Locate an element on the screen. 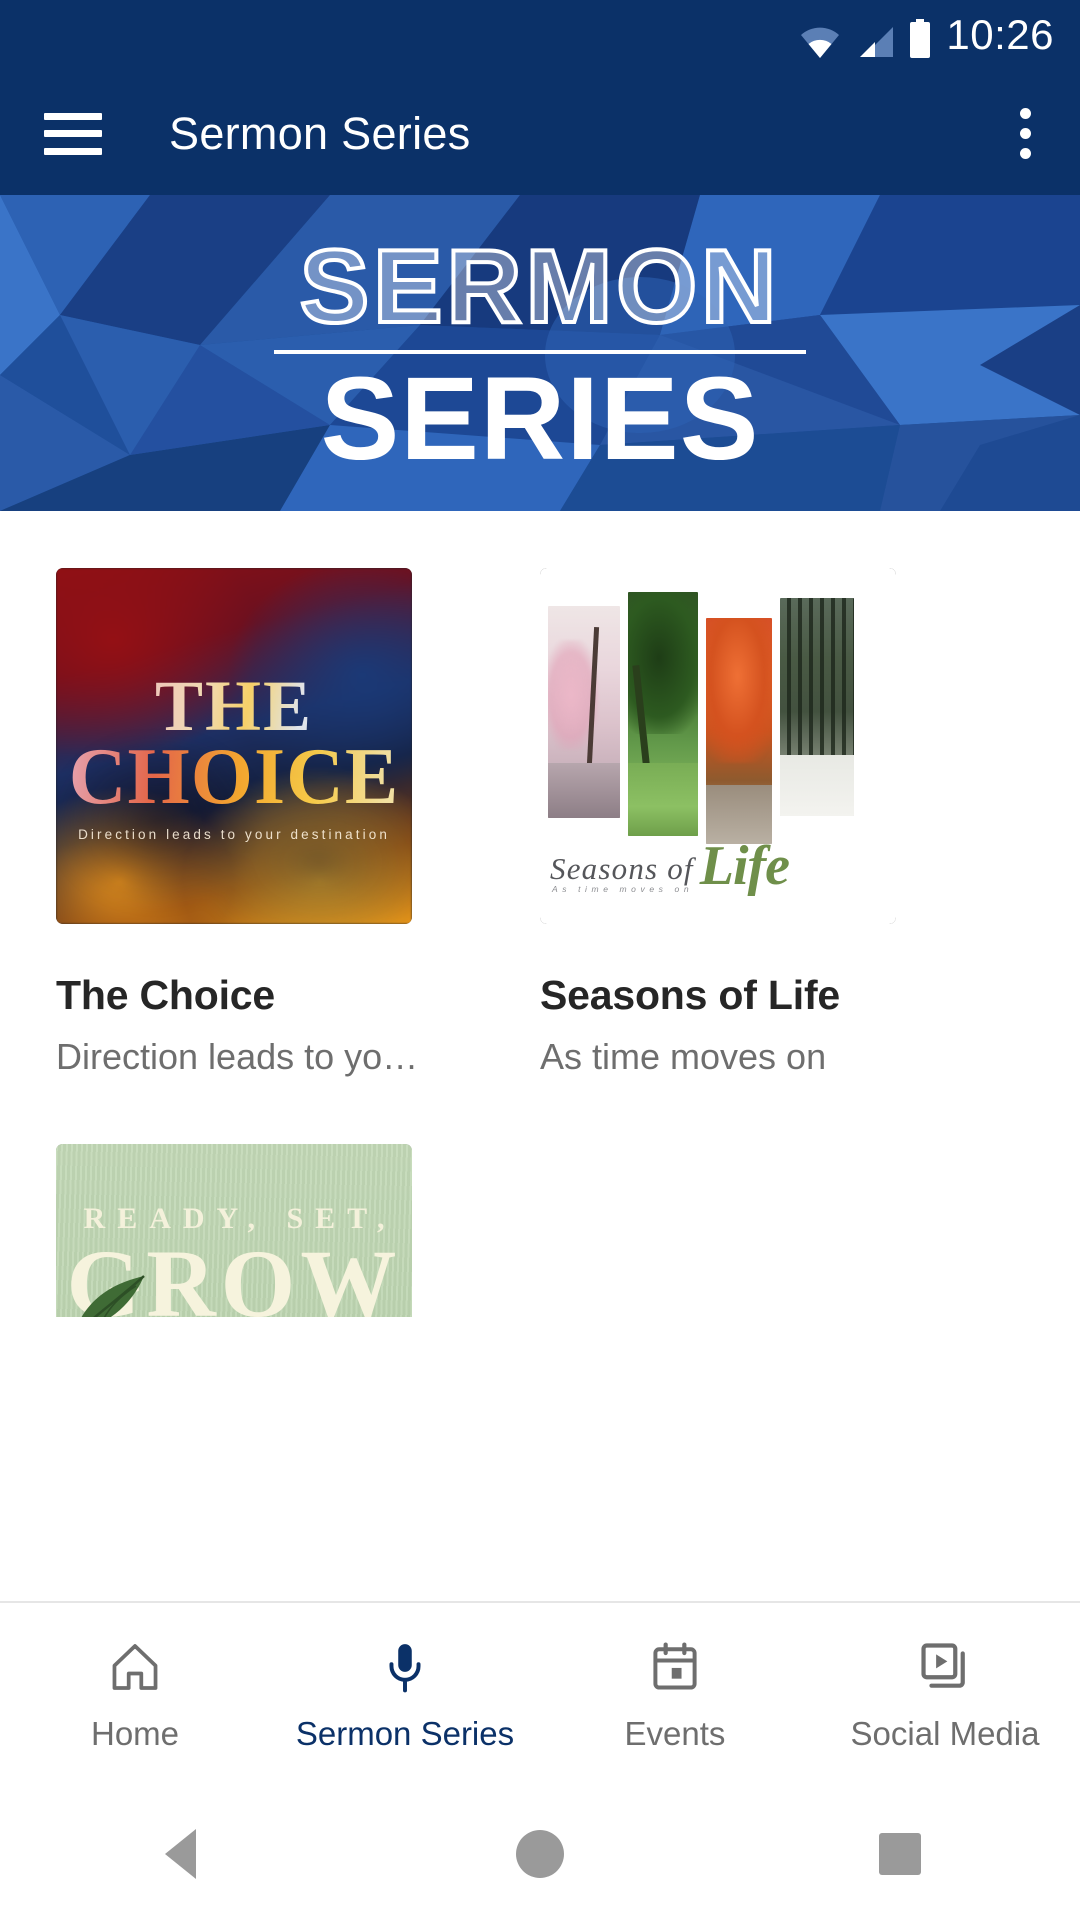  microphone-icon is located at coordinates (405, 1667).